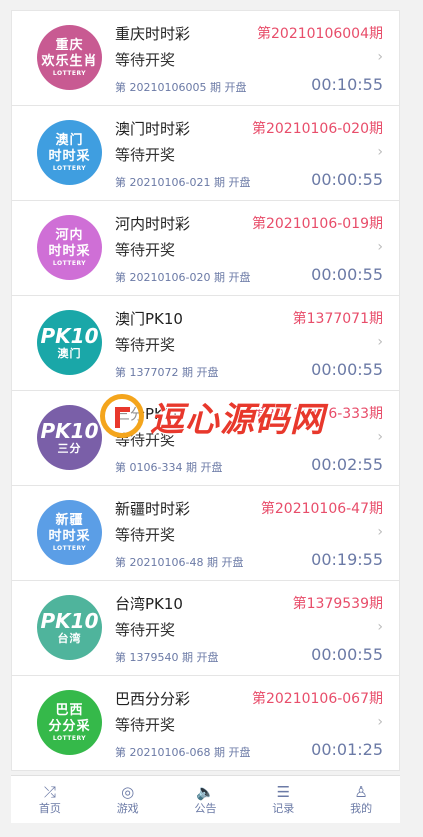  Describe the element at coordinates (347, 559) in the screenshot. I see `countdown-timer: 00:19:55` at that location.